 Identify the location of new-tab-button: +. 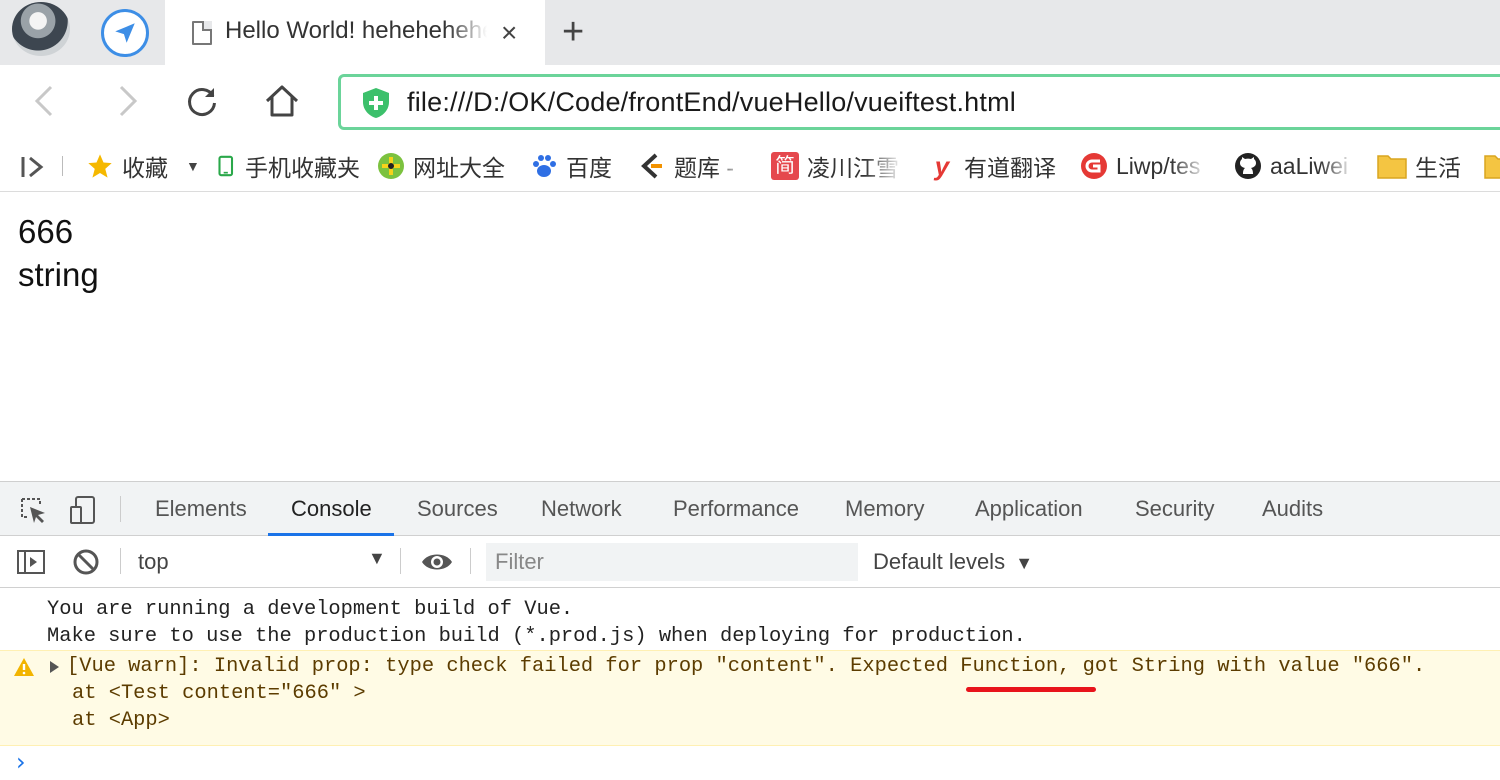
(573, 32).